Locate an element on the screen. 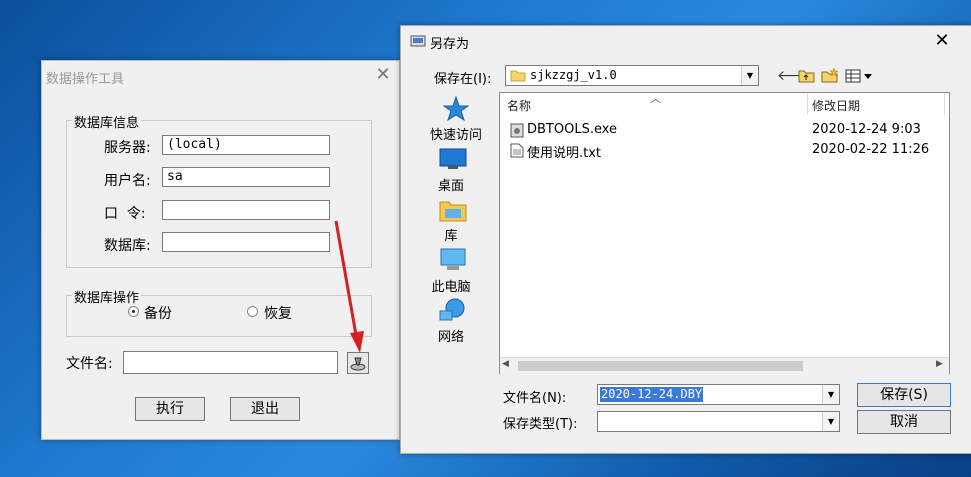  new-folder-icon is located at coordinates (830, 75).